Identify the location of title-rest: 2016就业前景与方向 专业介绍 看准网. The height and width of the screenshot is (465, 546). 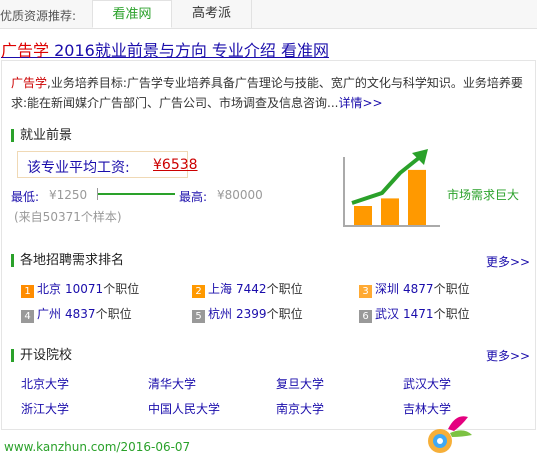
(189, 50).